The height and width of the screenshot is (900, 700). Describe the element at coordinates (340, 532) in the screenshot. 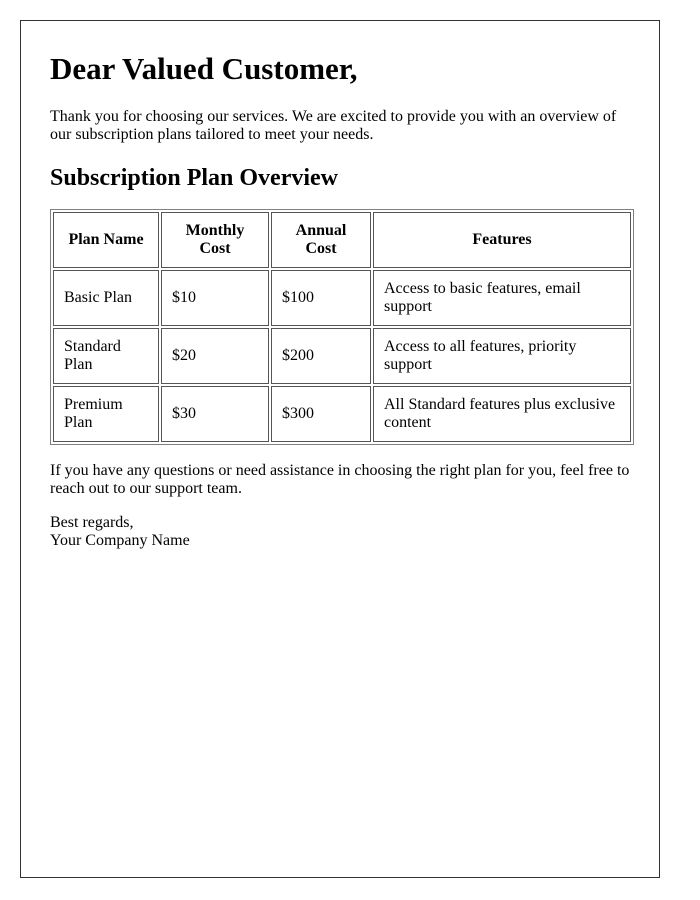

I see `closing-block: Best regards, Your Company Name` at that location.